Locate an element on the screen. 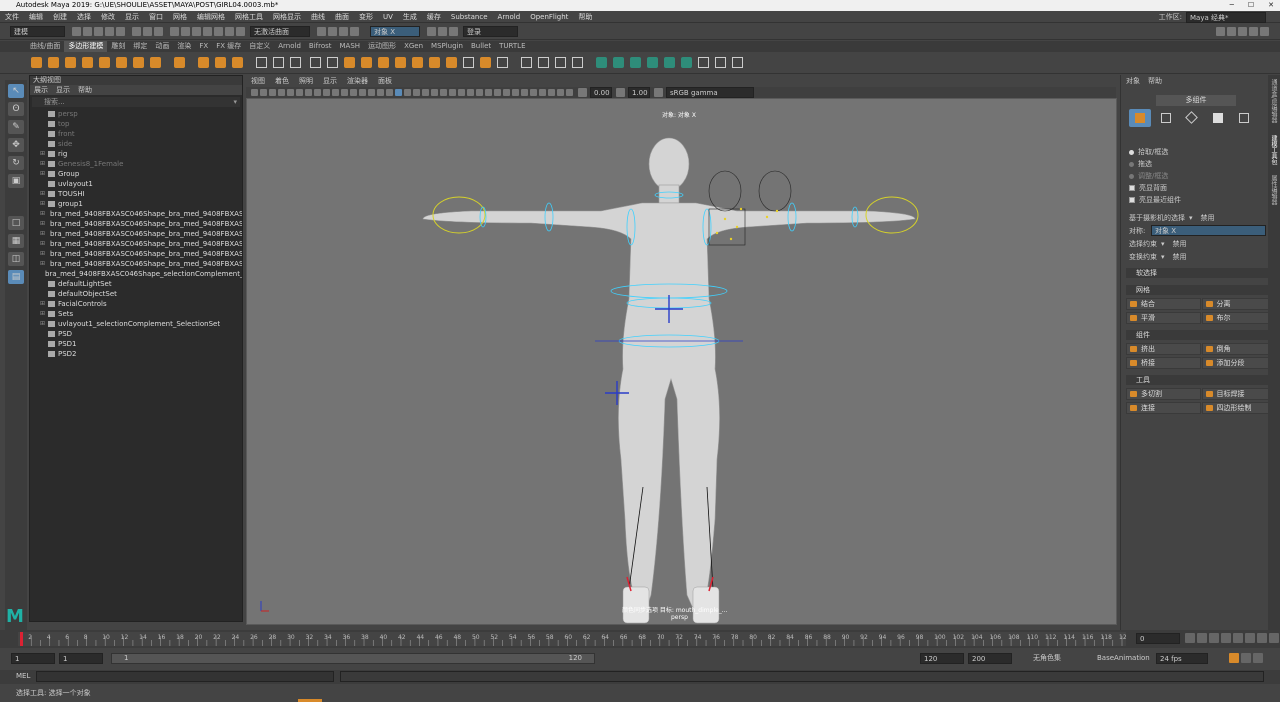 The image size is (1280, 702). uv-unfold-icon is located at coordinates (686, 62).